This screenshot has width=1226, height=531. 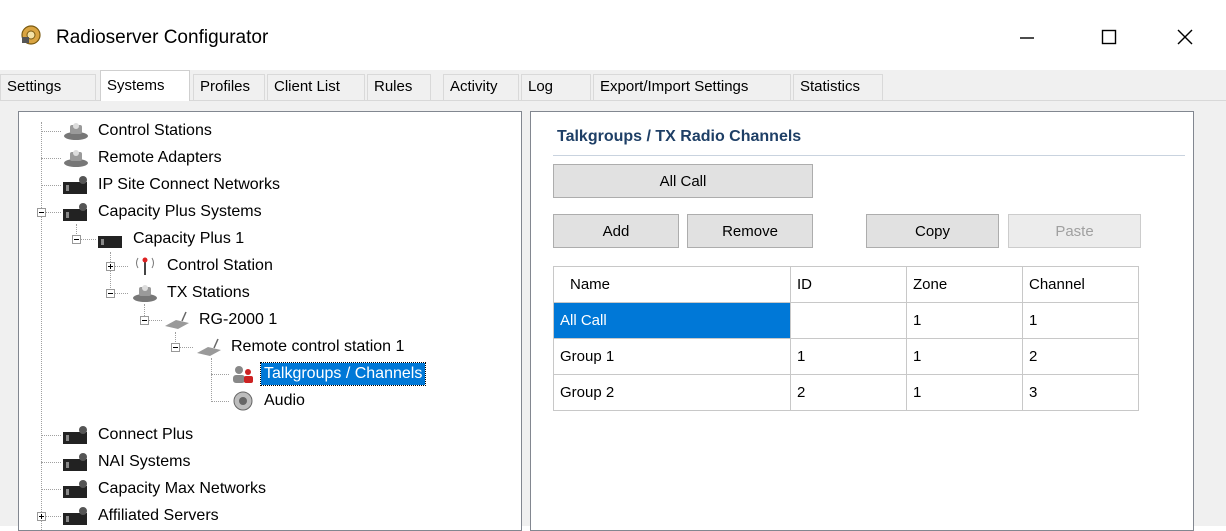 I want to click on tree-node-control-station: Control Station, so click(x=203, y=266).